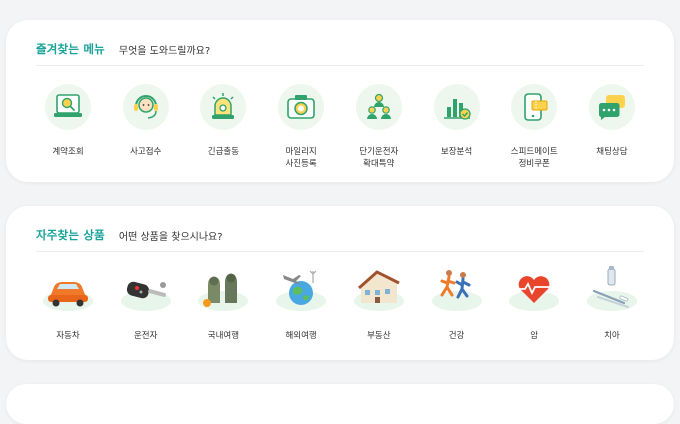 The image size is (680, 424). What do you see at coordinates (70, 235) in the screenshot?
I see `products-title: 자주찾는 상품` at bounding box center [70, 235].